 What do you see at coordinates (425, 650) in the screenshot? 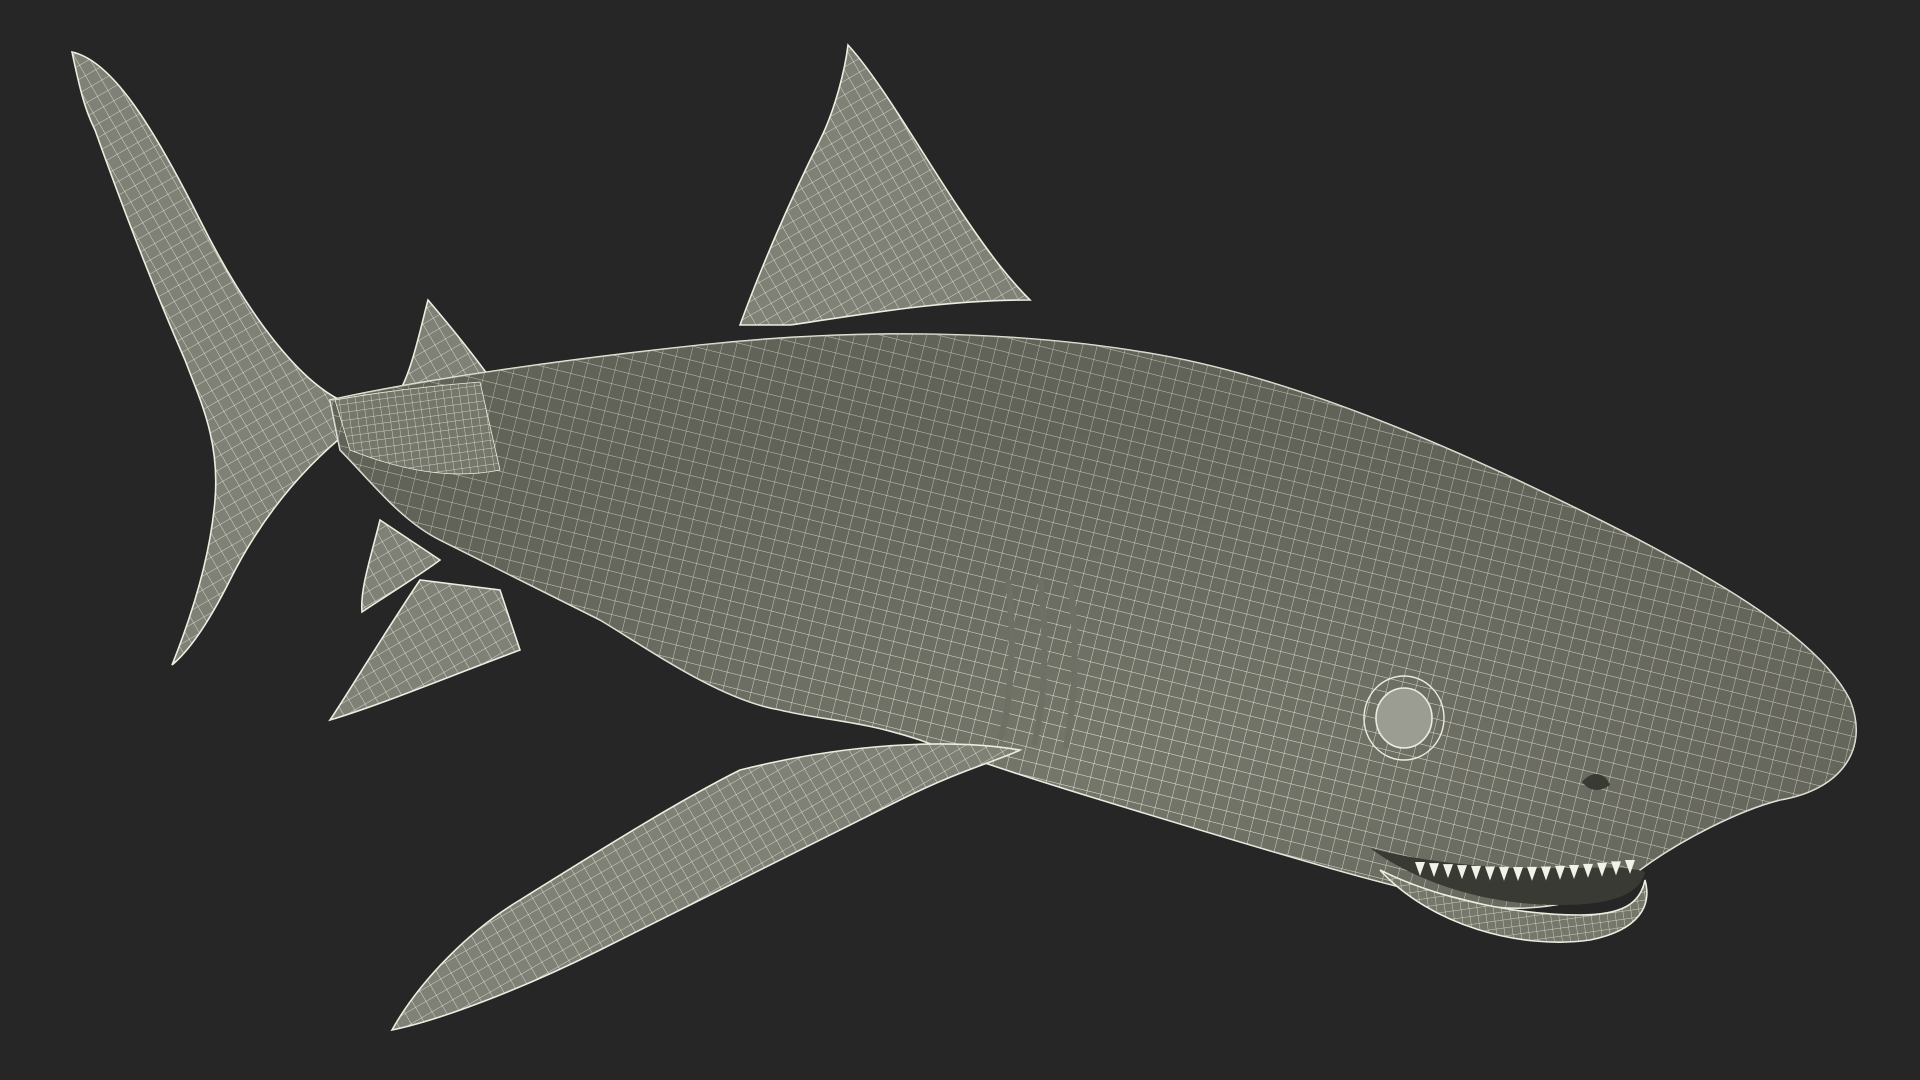
I see `pelvic-fin` at bounding box center [425, 650].